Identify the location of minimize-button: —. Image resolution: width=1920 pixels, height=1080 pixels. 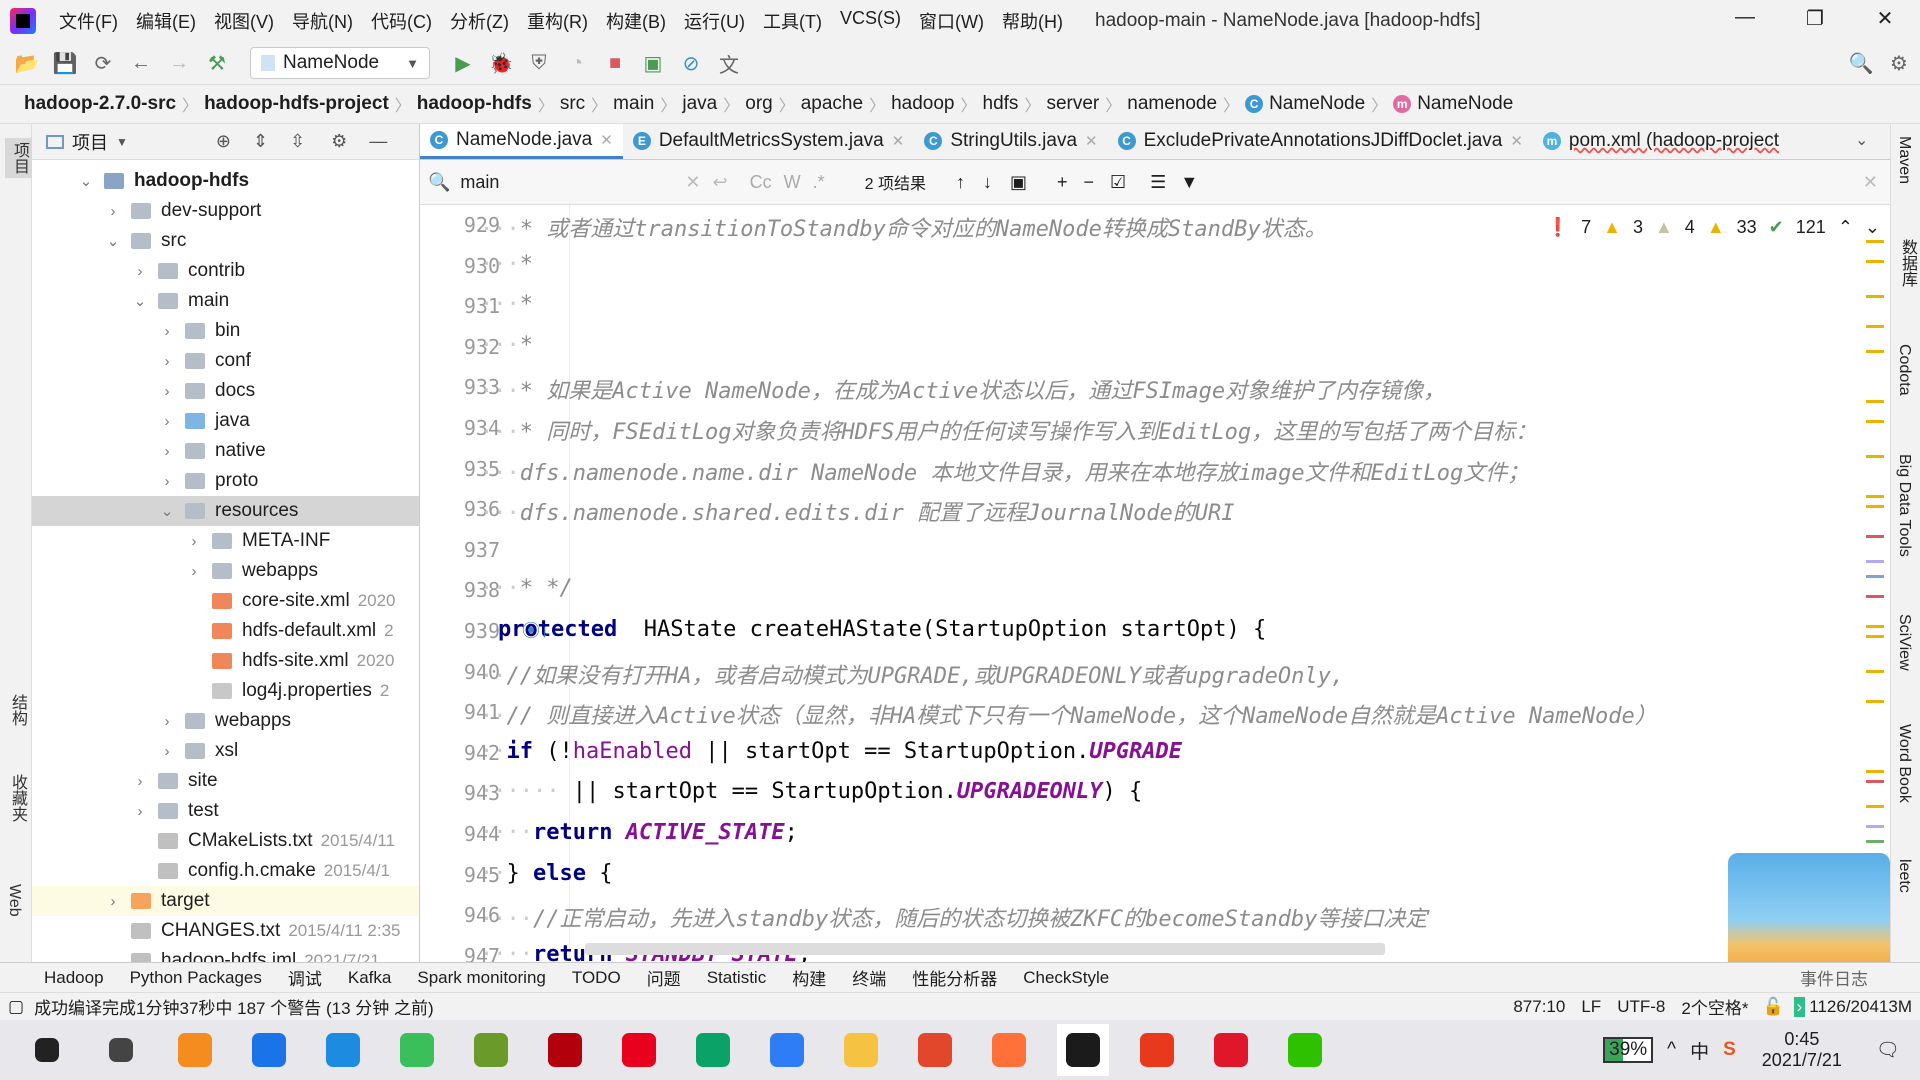
(1745, 21).